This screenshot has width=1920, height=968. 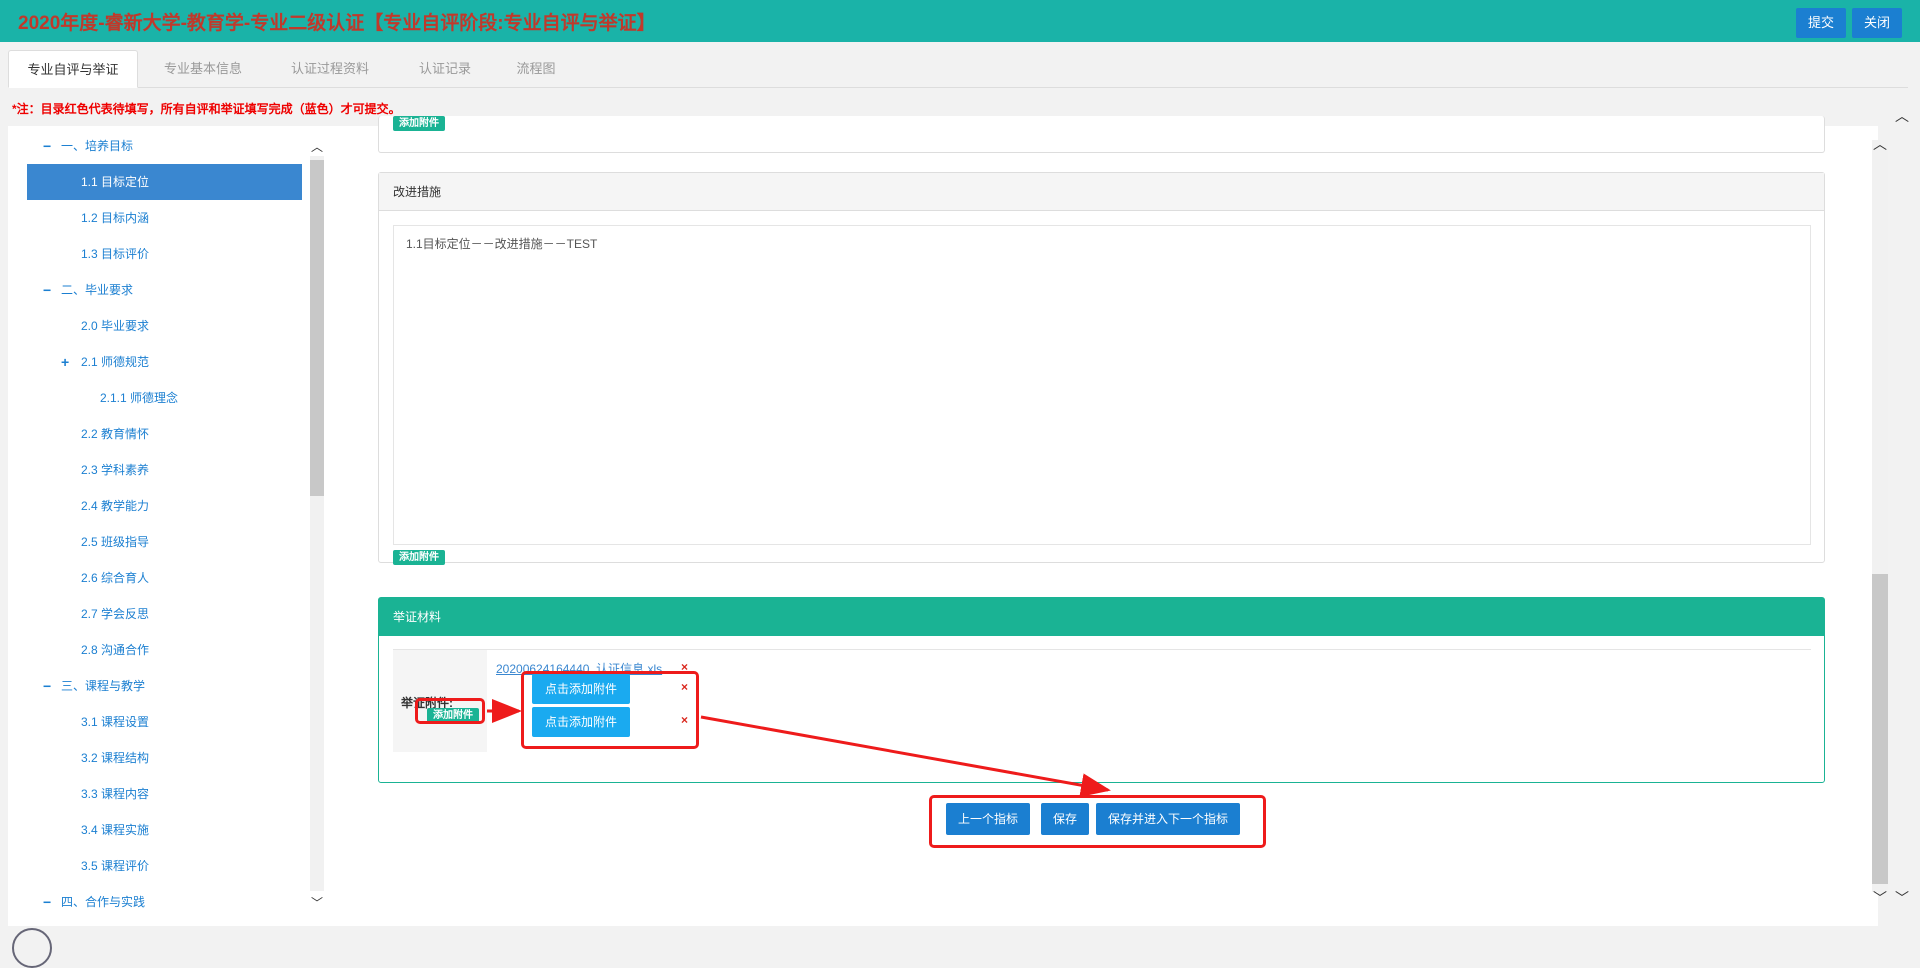 What do you see at coordinates (958, 69) in the screenshot?
I see `tab-bar: 专业自评与举证 专业基本信息 认证过程资料 认证记录 流程图` at bounding box center [958, 69].